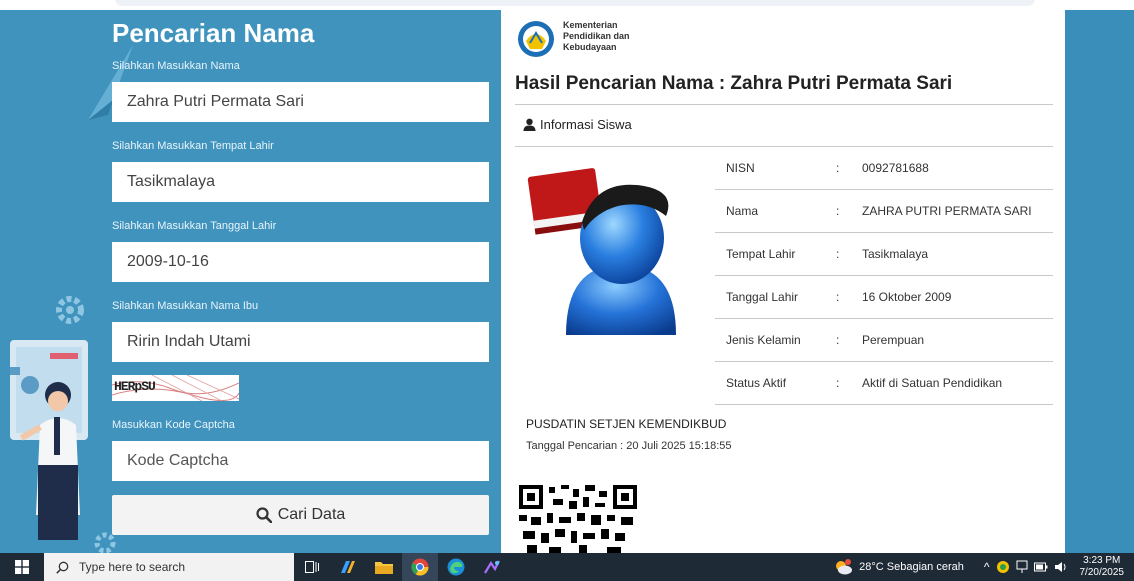  What do you see at coordinates (300, 342) in the screenshot?
I see `mother-name-input` at bounding box center [300, 342].